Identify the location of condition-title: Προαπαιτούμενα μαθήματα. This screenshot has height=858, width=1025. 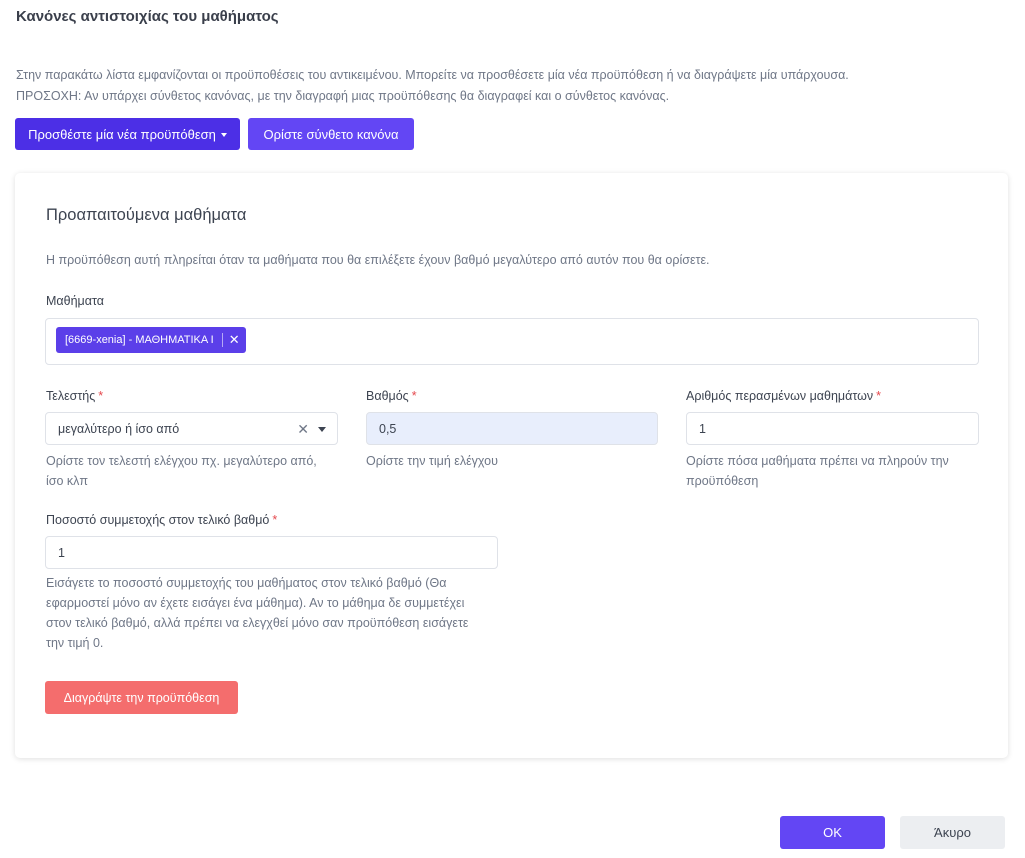
(146, 215).